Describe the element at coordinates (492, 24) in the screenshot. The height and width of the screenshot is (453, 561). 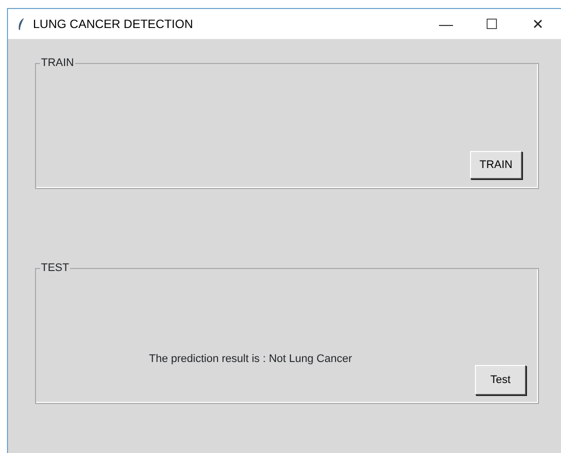
I see `maximize-button: ☐` at that location.